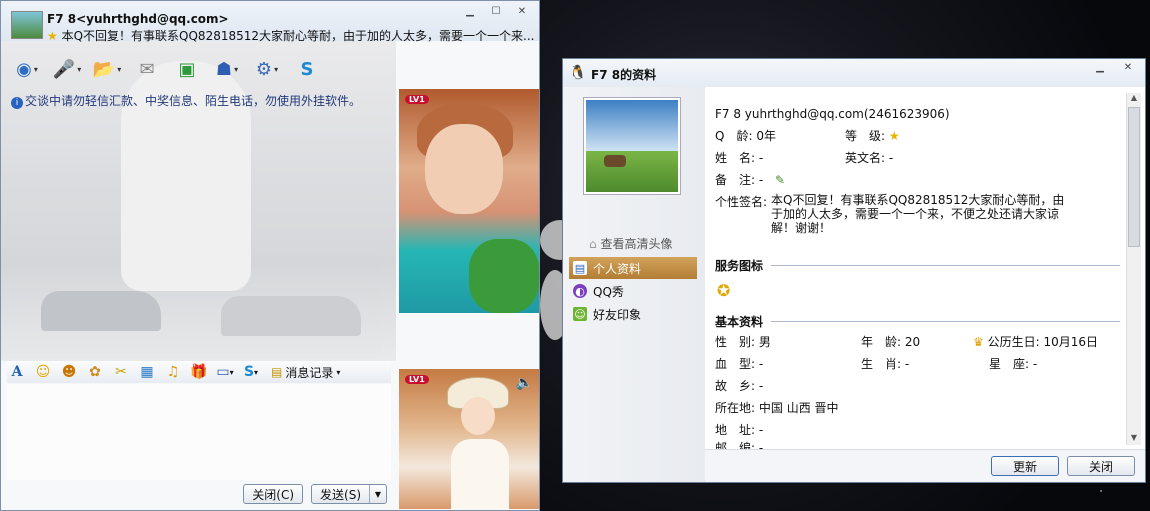  Describe the element at coordinates (632, 171) in the screenshot. I see `avatar-grass` at that location.